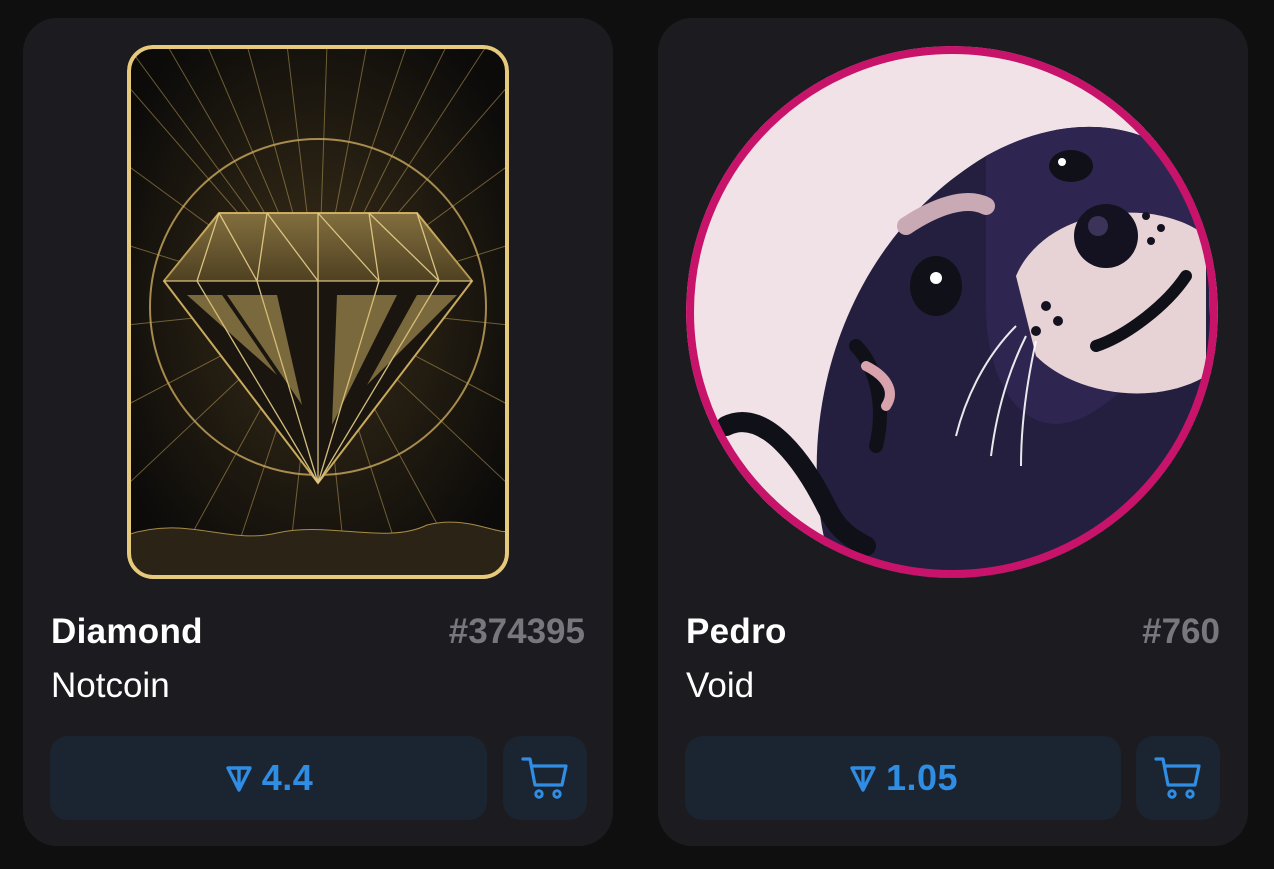 Image resolution: width=1274 pixels, height=869 pixels. Describe the element at coordinates (287, 777) in the screenshot. I see `price-value: 4.4` at that location.